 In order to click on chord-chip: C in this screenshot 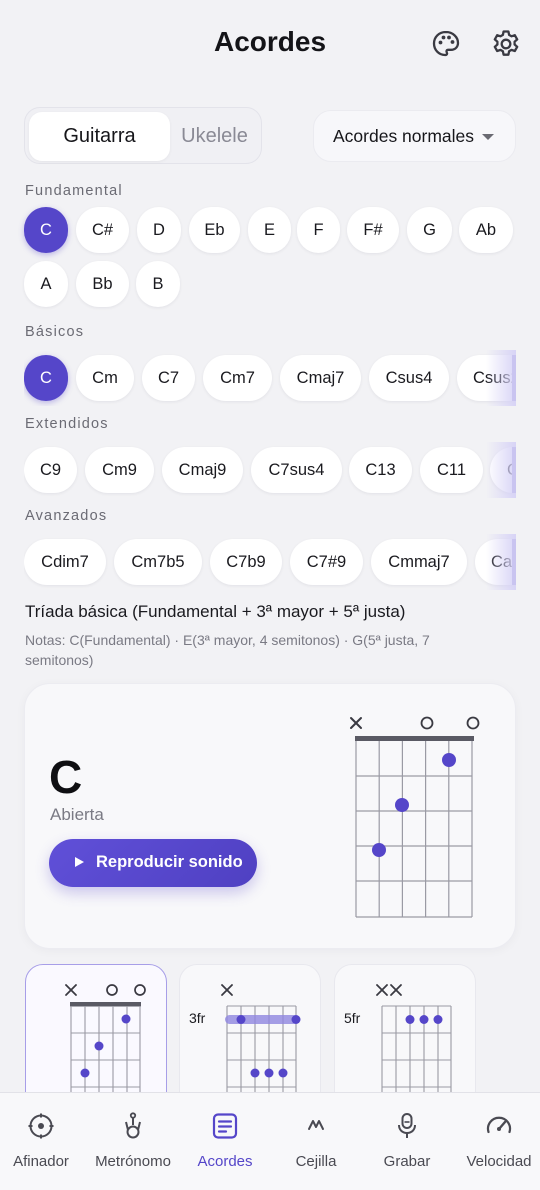, I will do `click(46, 378)`.